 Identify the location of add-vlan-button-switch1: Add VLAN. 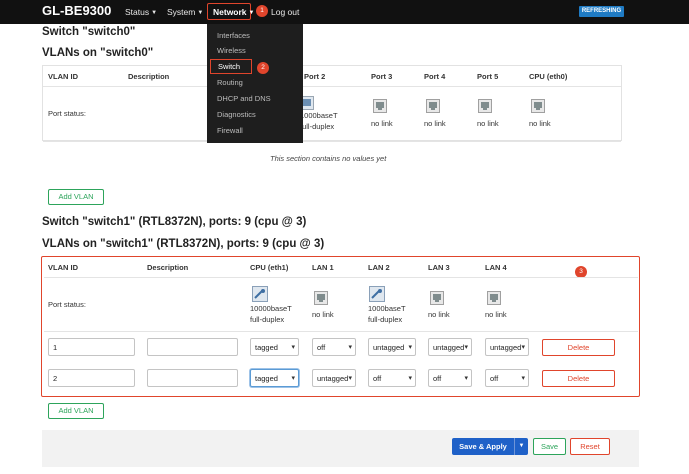
(76, 411).